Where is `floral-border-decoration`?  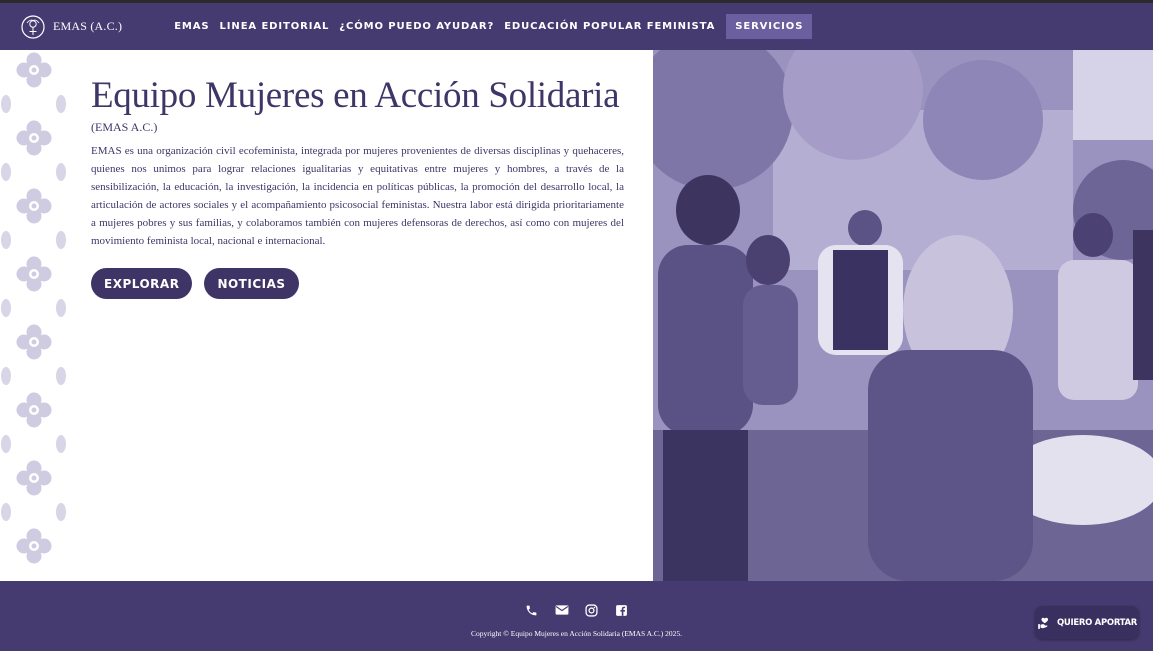 floral-border-decoration is located at coordinates (33, 315).